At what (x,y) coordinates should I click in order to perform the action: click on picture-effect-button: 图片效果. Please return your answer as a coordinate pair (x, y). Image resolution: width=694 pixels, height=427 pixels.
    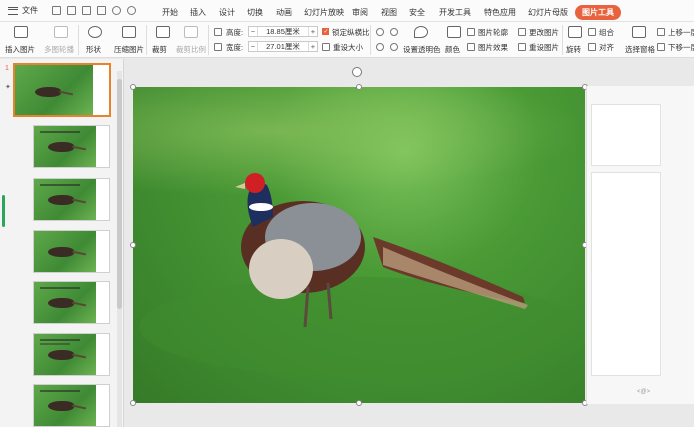
    Looking at the image, I should click on (493, 47).